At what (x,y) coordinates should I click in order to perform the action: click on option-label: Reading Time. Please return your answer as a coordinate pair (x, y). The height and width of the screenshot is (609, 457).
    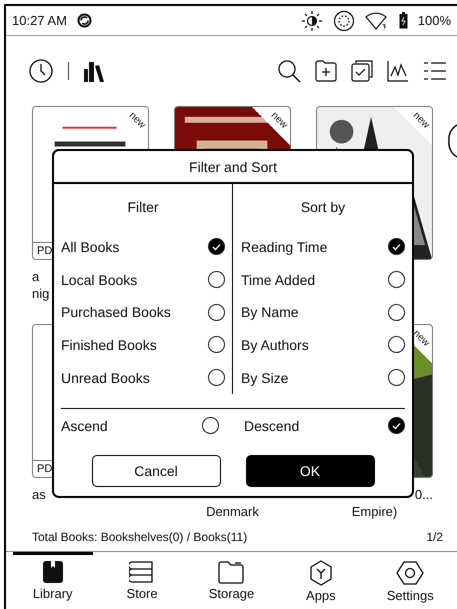
    Looking at the image, I should click on (284, 246).